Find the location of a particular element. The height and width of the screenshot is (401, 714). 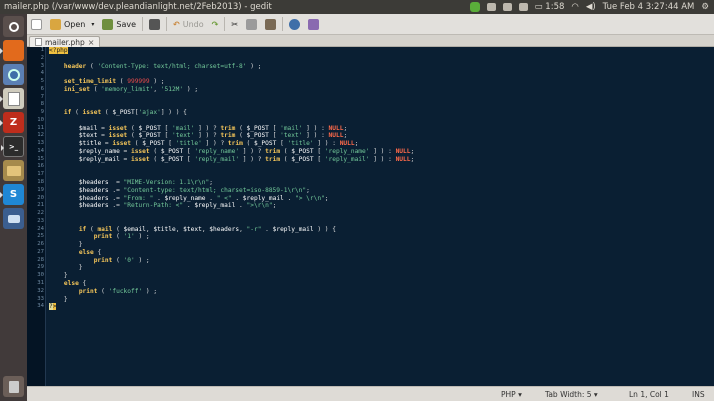

code-line: 17 is located at coordinates (375, 175).